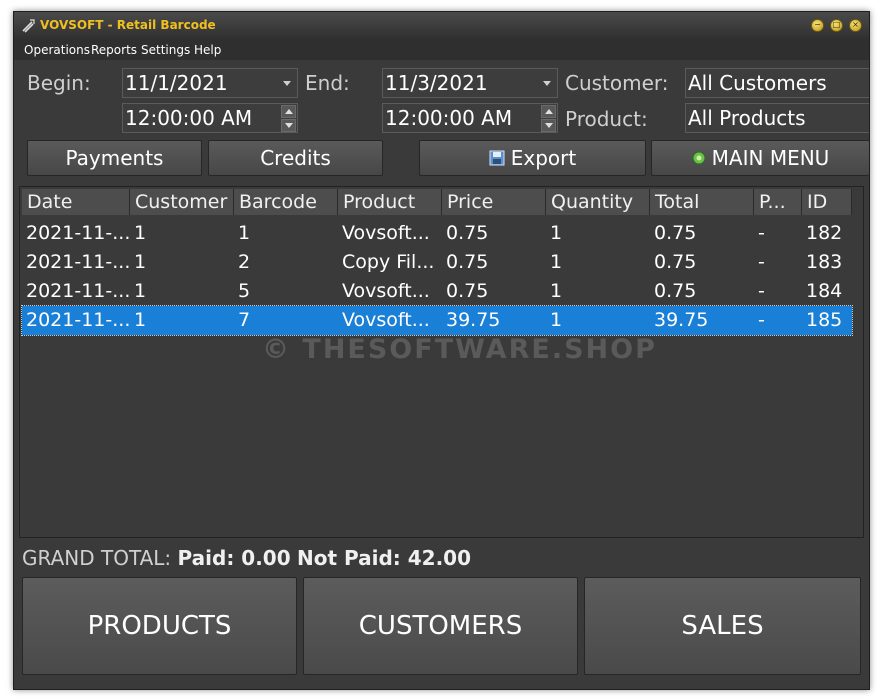  I want to click on begin-date-picker: 11/1/2021, so click(210, 83).